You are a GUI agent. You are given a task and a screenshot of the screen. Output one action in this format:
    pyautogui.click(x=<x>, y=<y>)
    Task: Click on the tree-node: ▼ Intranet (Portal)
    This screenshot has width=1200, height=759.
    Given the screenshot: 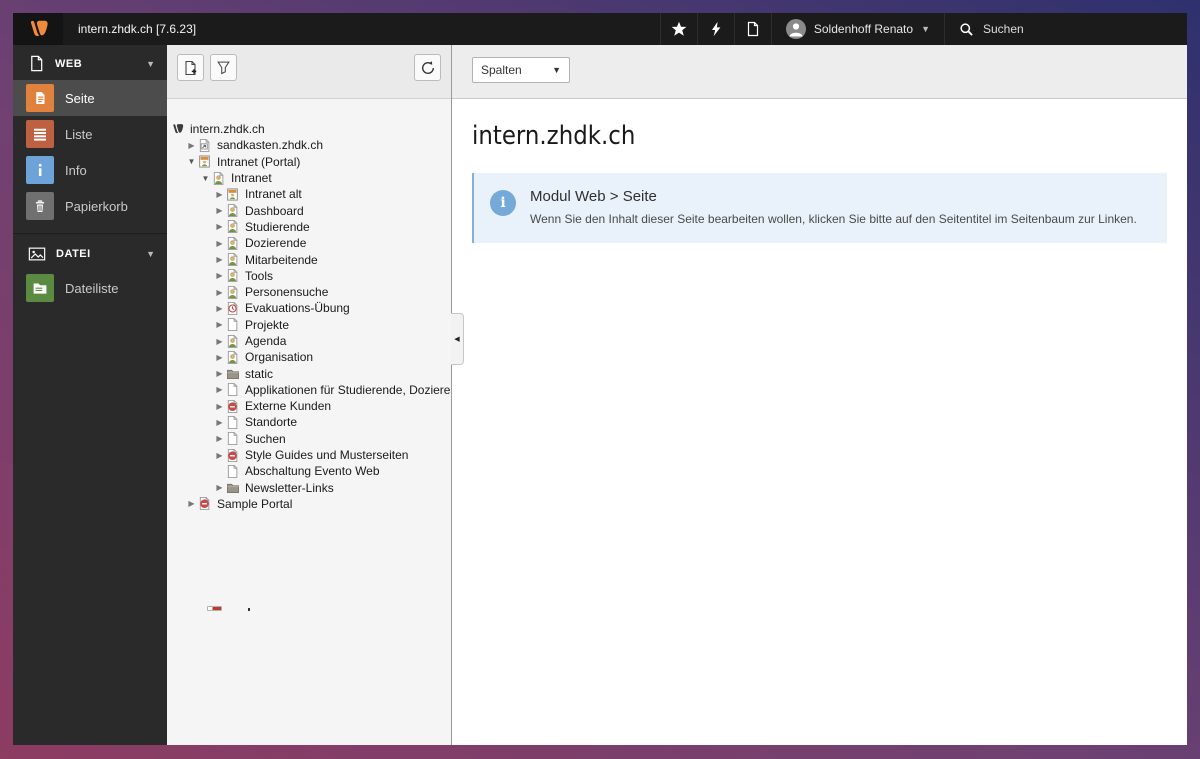 What is the action you would take?
    pyautogui.click(x=309, y=162)
    